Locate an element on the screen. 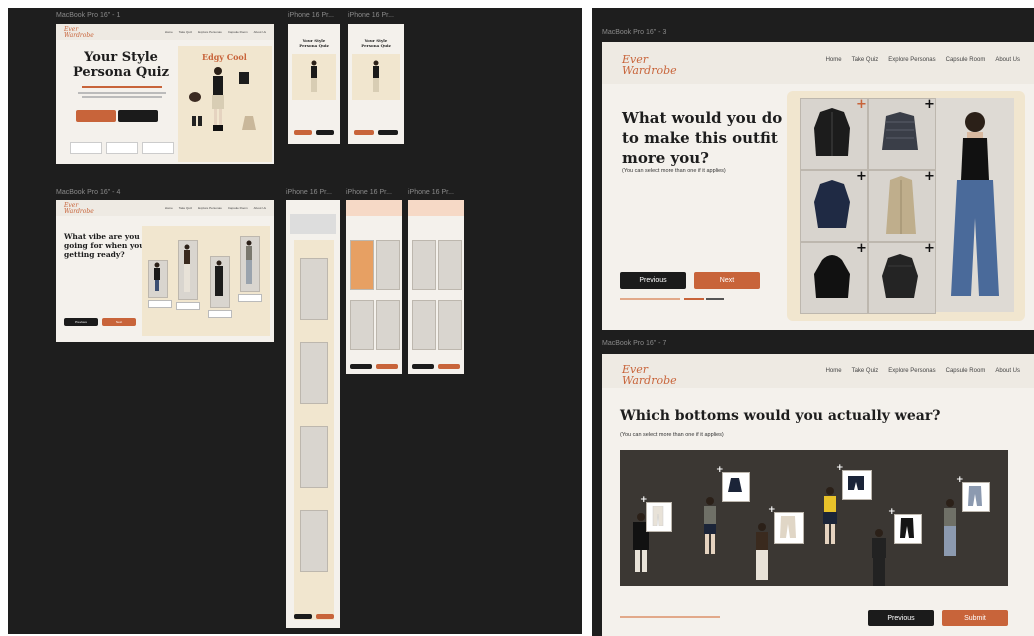  trench-coat-image is located at coordinates (901, 205).